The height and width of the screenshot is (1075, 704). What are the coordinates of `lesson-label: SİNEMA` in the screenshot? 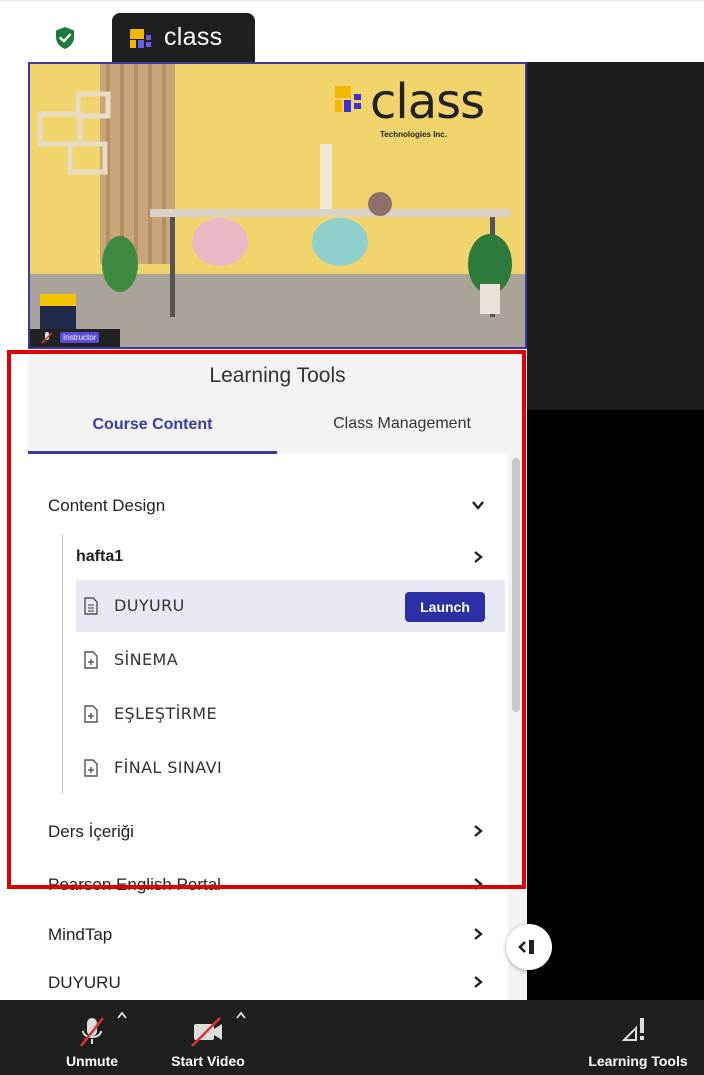 It's located at (146, 659).